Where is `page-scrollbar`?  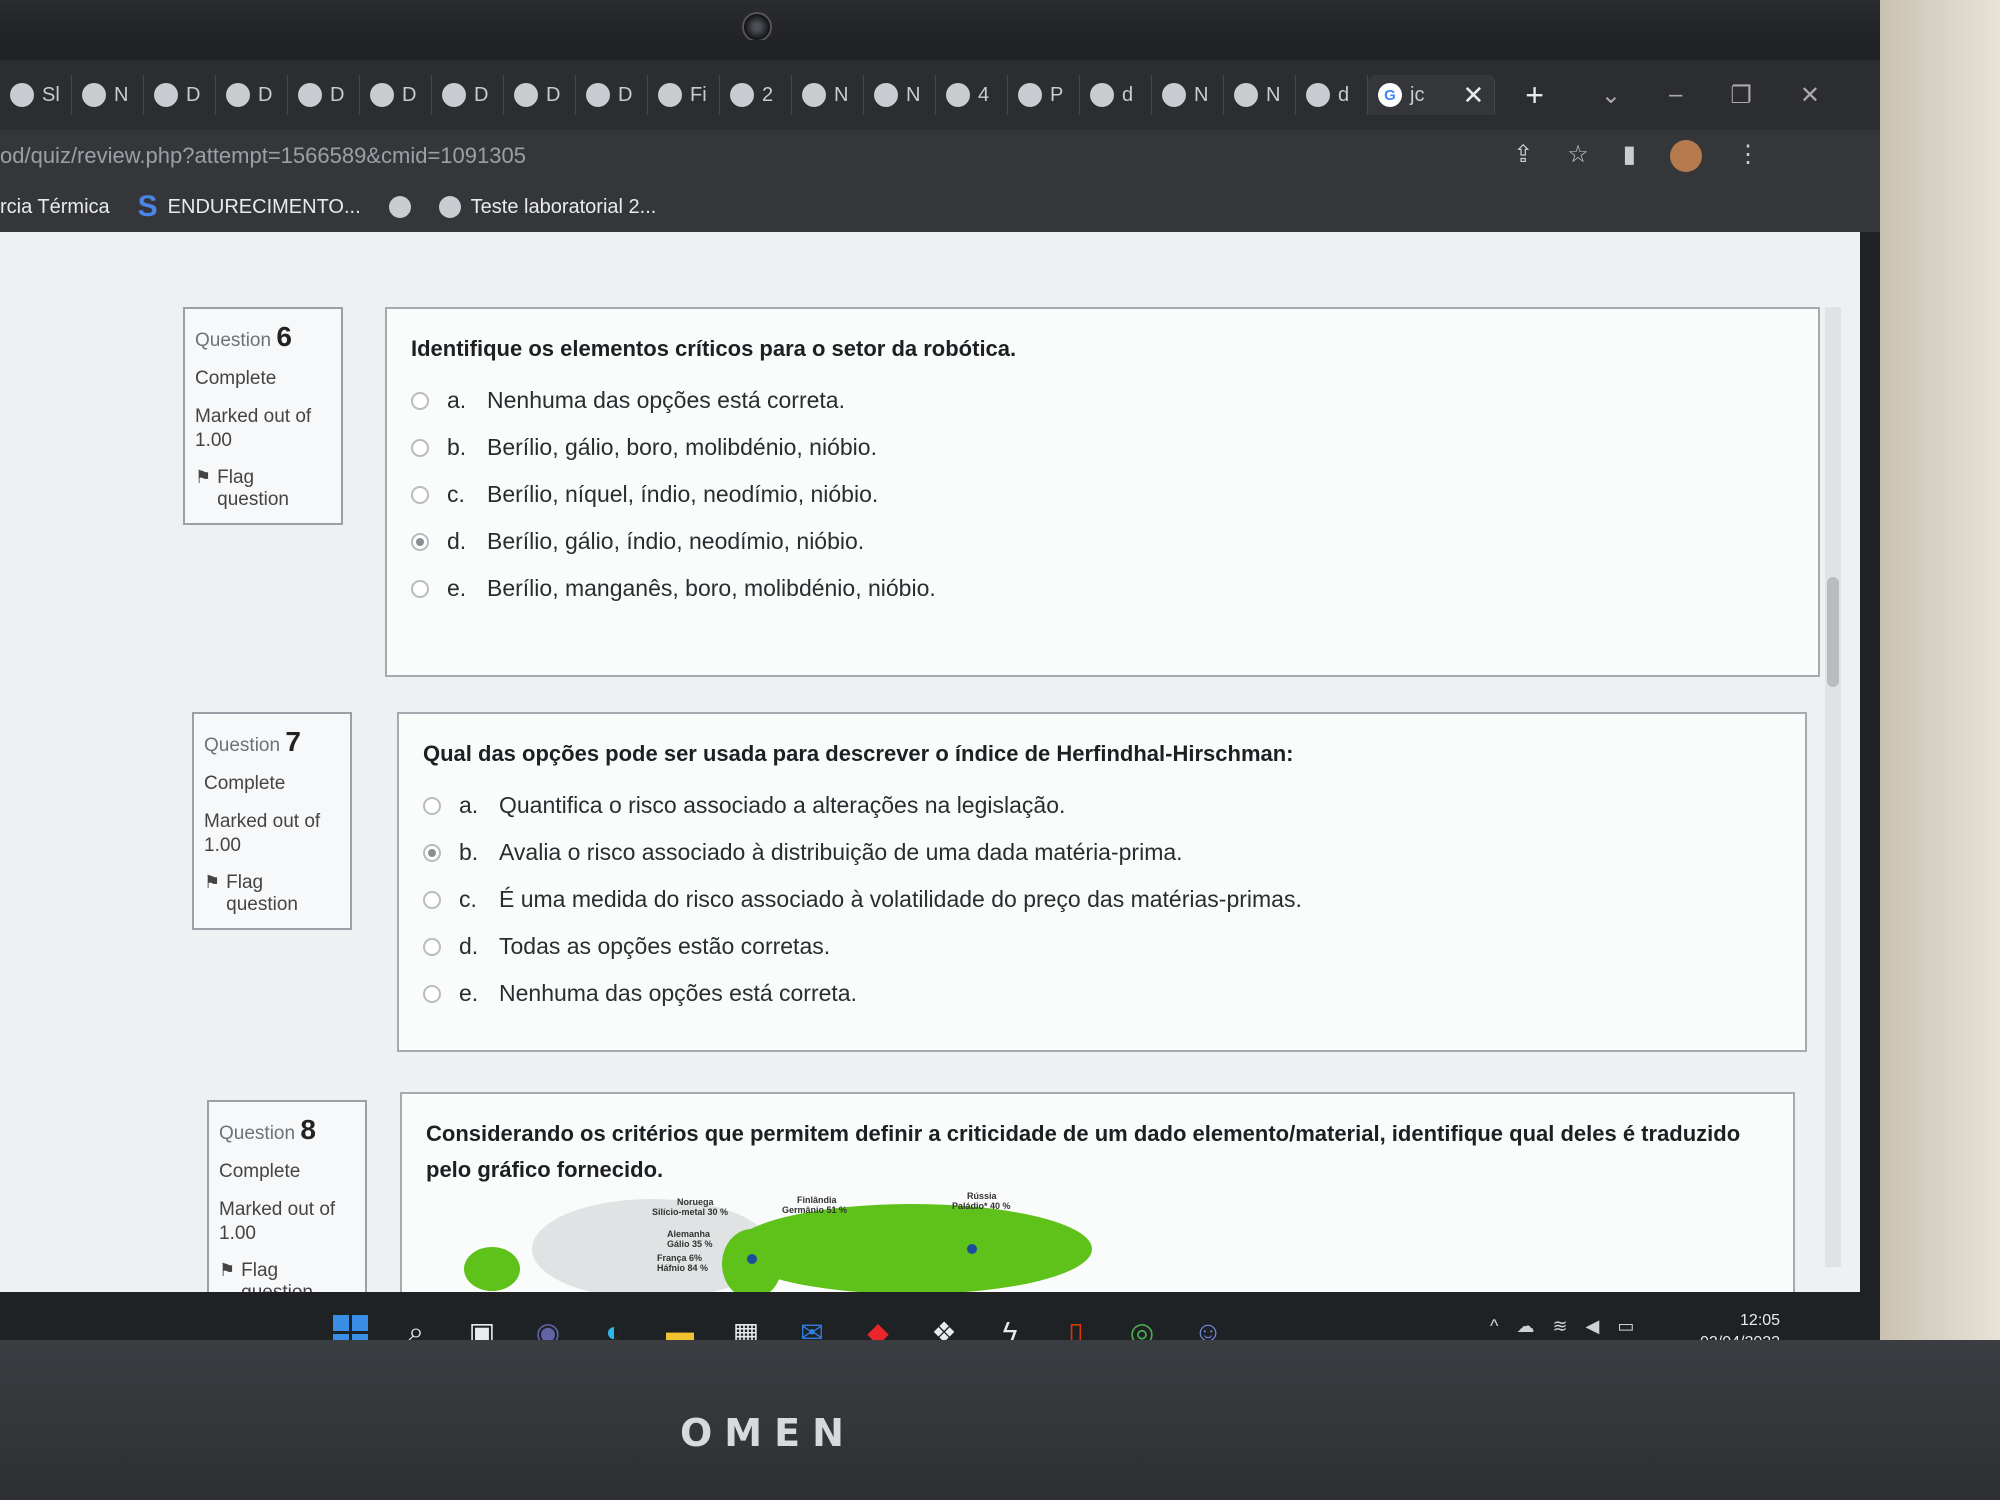 page-scrollbar is located at coordinates (1833, 787).